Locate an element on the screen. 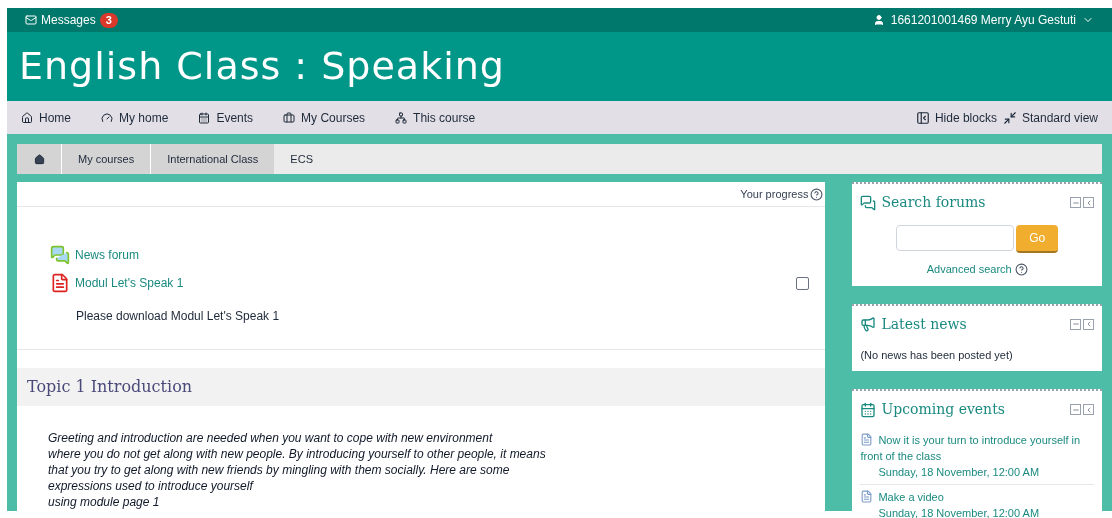 The image size is (1112, 518). course-title: English Class : Speaking is located at coordinates (262, 66).